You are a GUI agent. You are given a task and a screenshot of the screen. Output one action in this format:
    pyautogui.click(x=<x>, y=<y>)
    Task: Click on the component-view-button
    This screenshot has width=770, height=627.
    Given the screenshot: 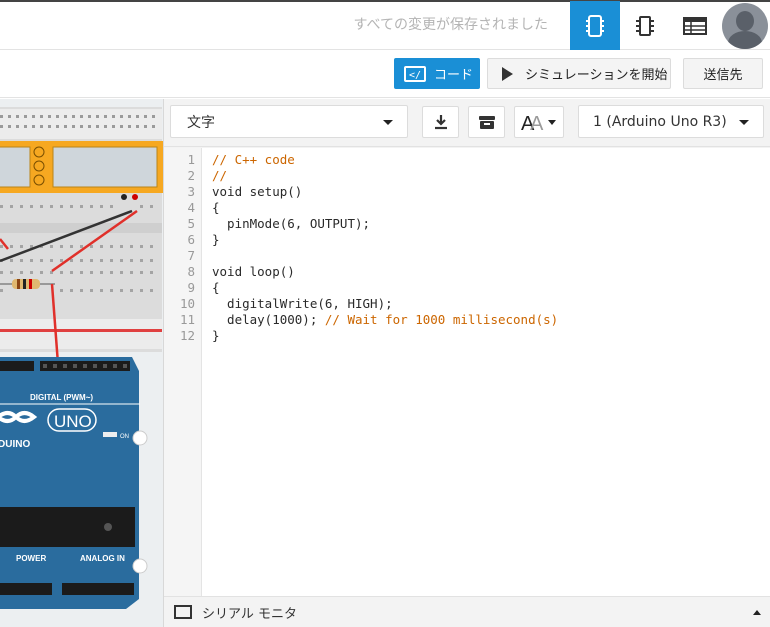 What is the action you would take?
    pyautogui.click(x=645, y=26)
    